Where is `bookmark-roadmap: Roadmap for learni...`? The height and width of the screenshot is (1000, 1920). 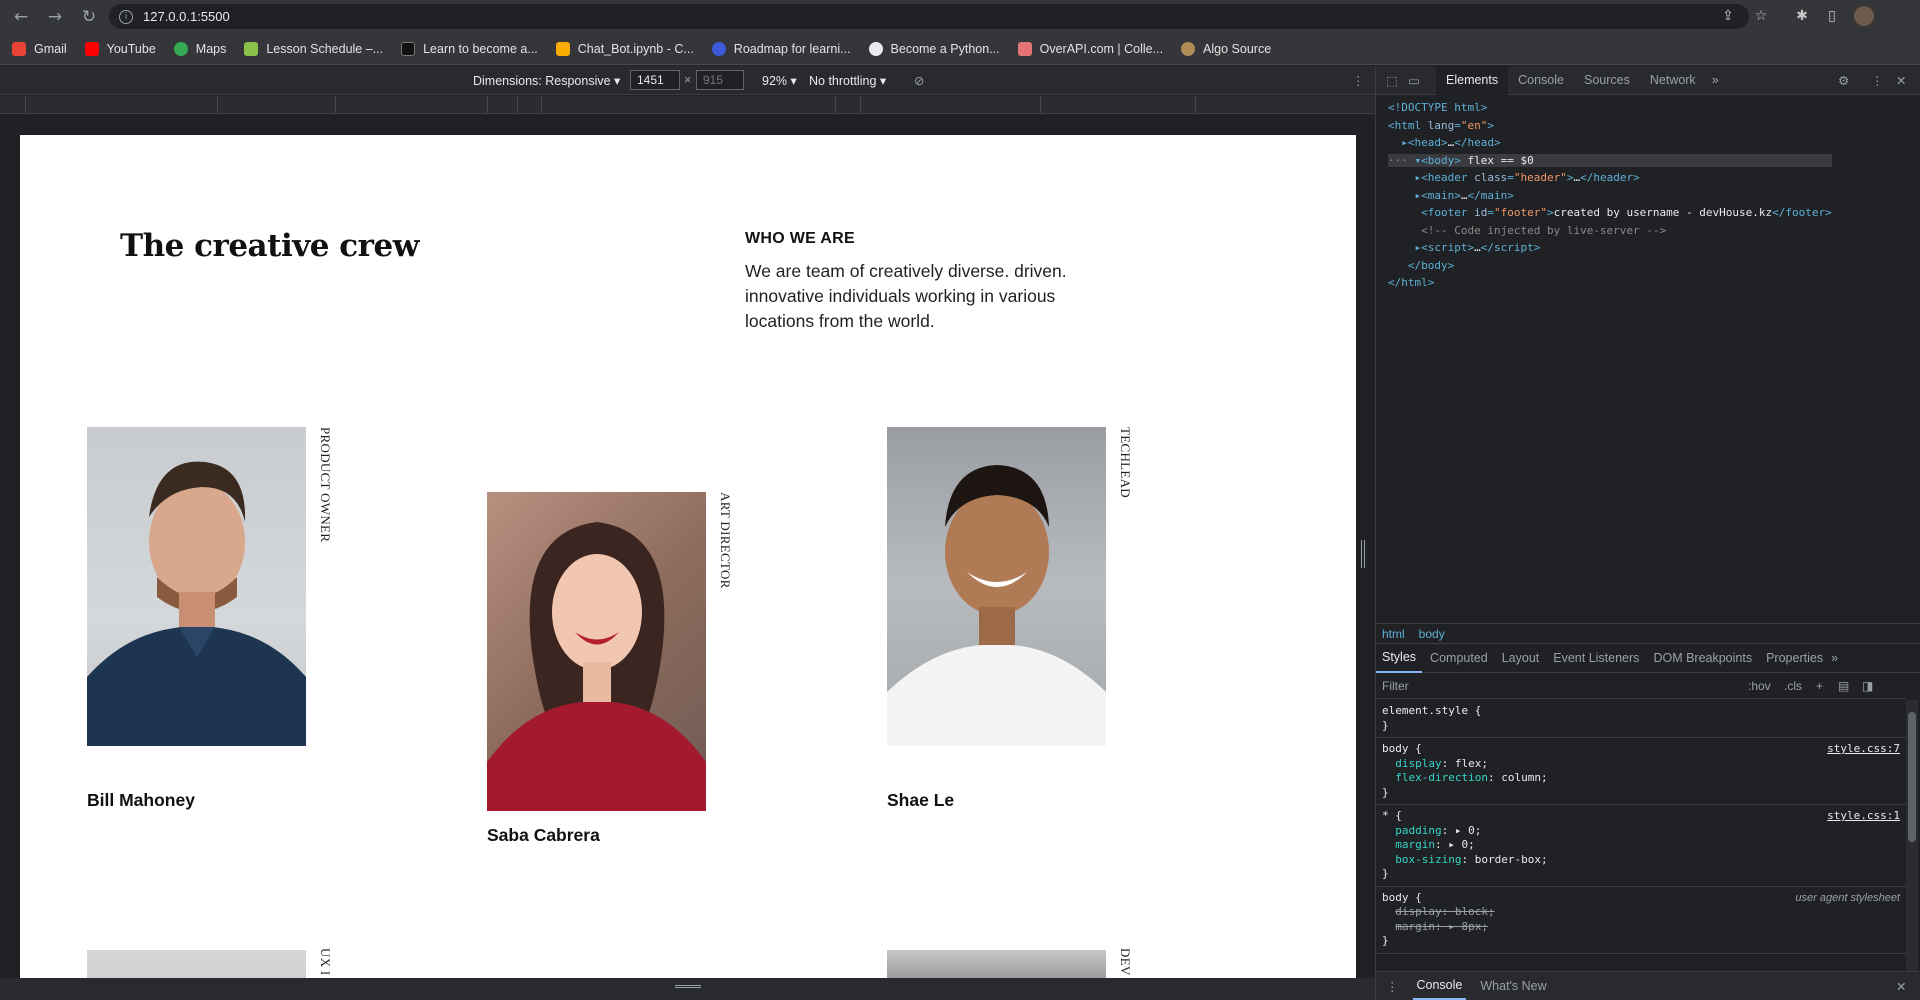
bookmark-roadmap: Roadmap for learni... is located at coordinates (781, 48).